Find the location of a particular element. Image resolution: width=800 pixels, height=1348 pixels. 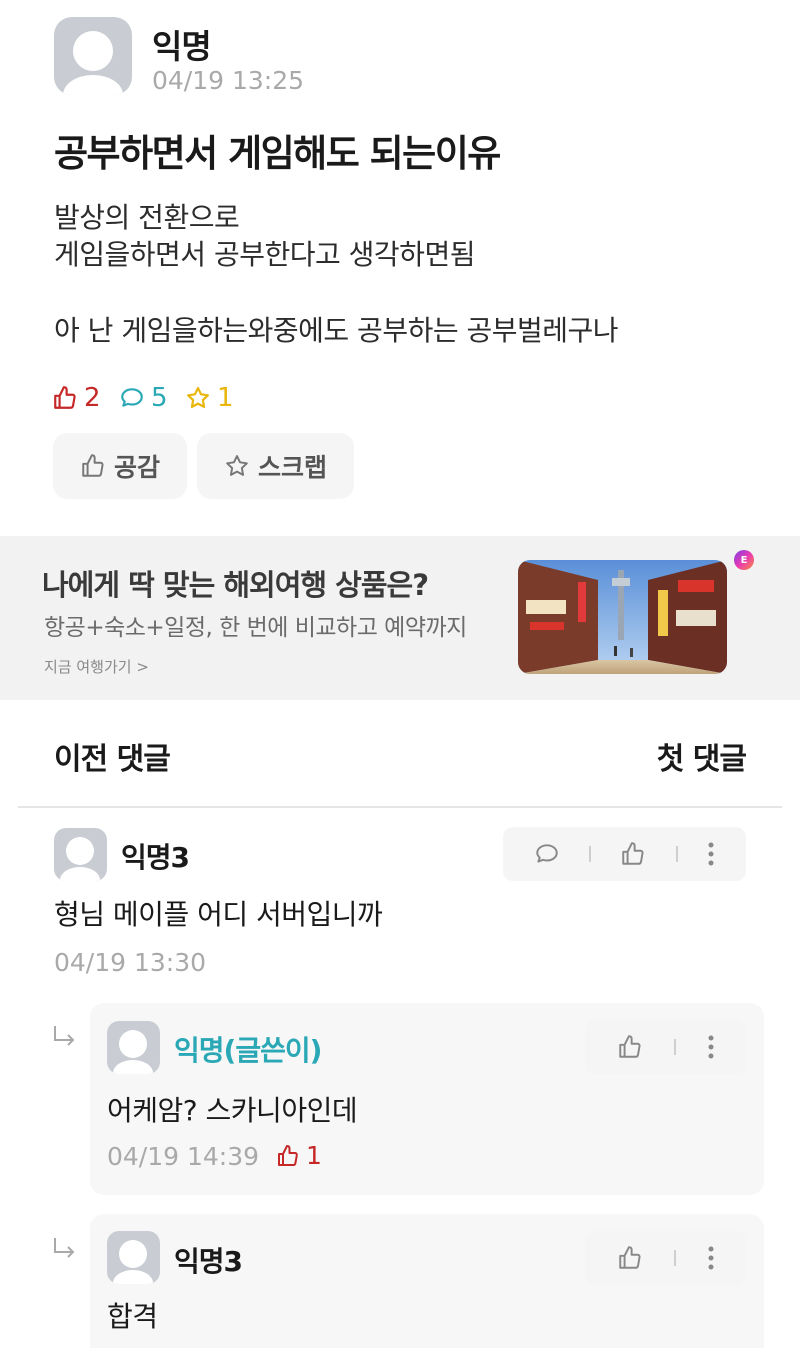

post-author-name: 익명 is located at coordinates (182, 46).